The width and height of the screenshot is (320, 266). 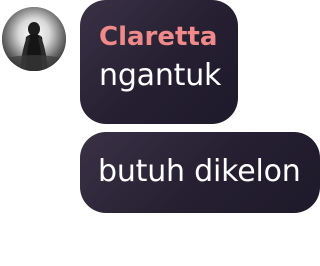 What do you see at coordinates (160, 75) in the screenshot?
I see `message-text: ngantuk` at bounding box center [160, 75].